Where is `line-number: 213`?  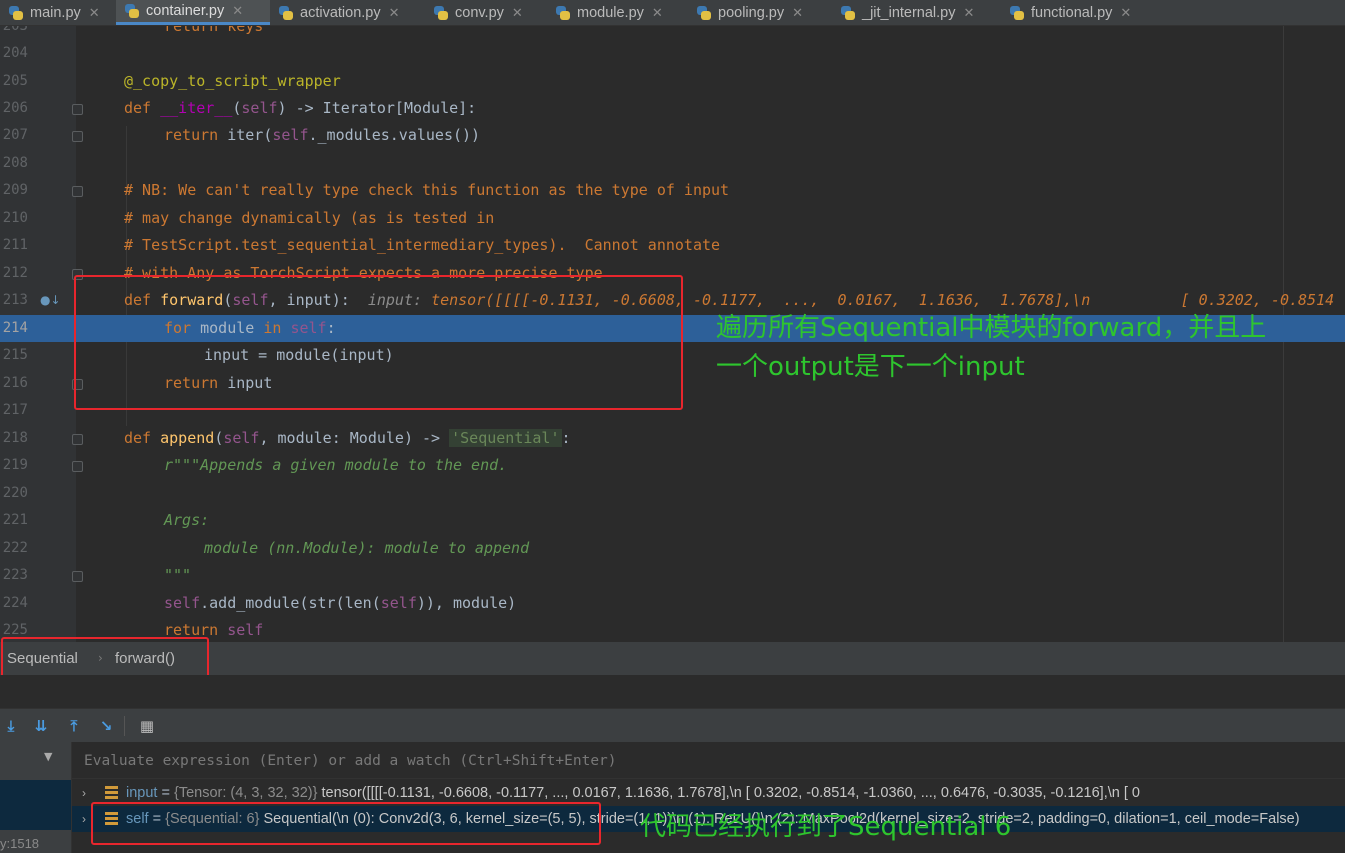
line-number: 213 is located at coordinates (15, 300).